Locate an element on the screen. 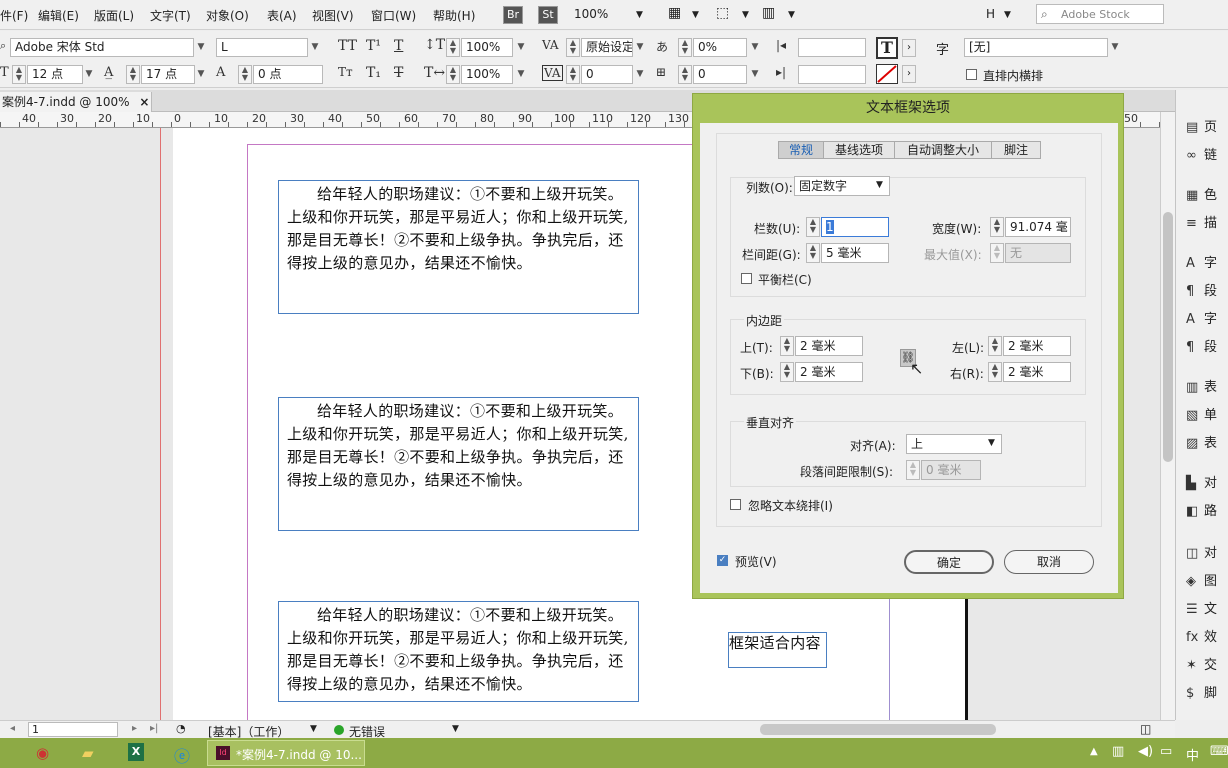 The image size is (1228, 768). app-icon: ◉ is located at coordinates (42, 753).